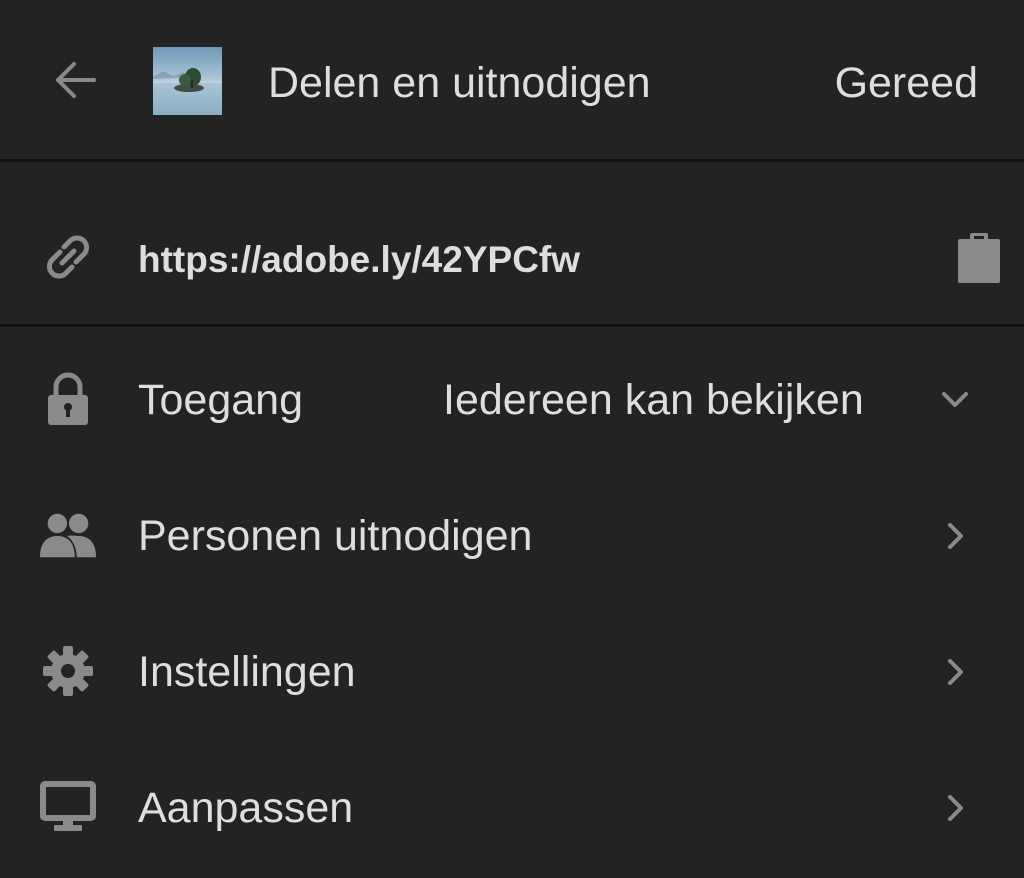 This screenshot has height=878, width=1024. I want to click on access-value: Iedereen kan bekijken, so click(653, 400).